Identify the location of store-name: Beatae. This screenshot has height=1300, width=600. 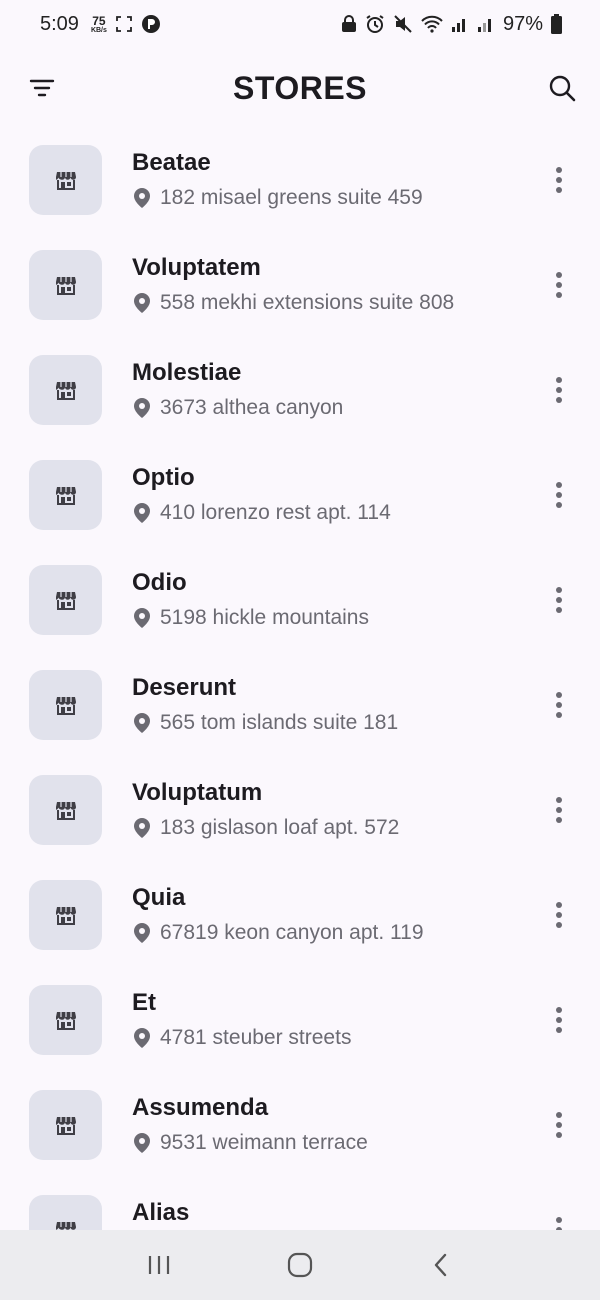
(171, 162).